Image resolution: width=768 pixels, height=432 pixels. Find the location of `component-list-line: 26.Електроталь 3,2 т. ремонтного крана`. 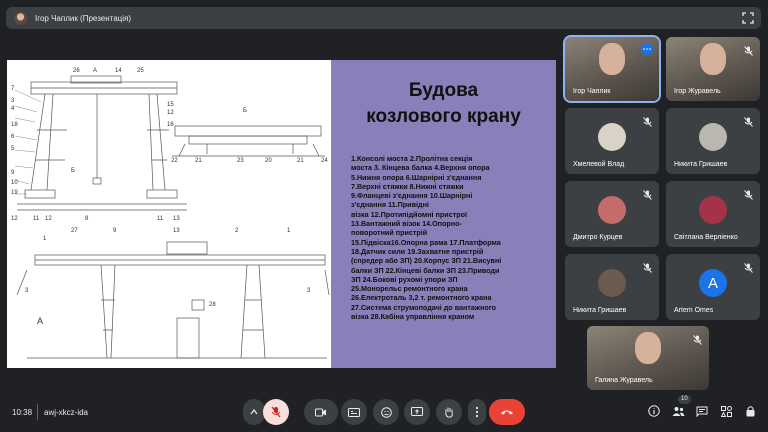

component-list-line: 26.Електроталь 3,2 т. ремонтного крана is located at coordinates (421, 298).